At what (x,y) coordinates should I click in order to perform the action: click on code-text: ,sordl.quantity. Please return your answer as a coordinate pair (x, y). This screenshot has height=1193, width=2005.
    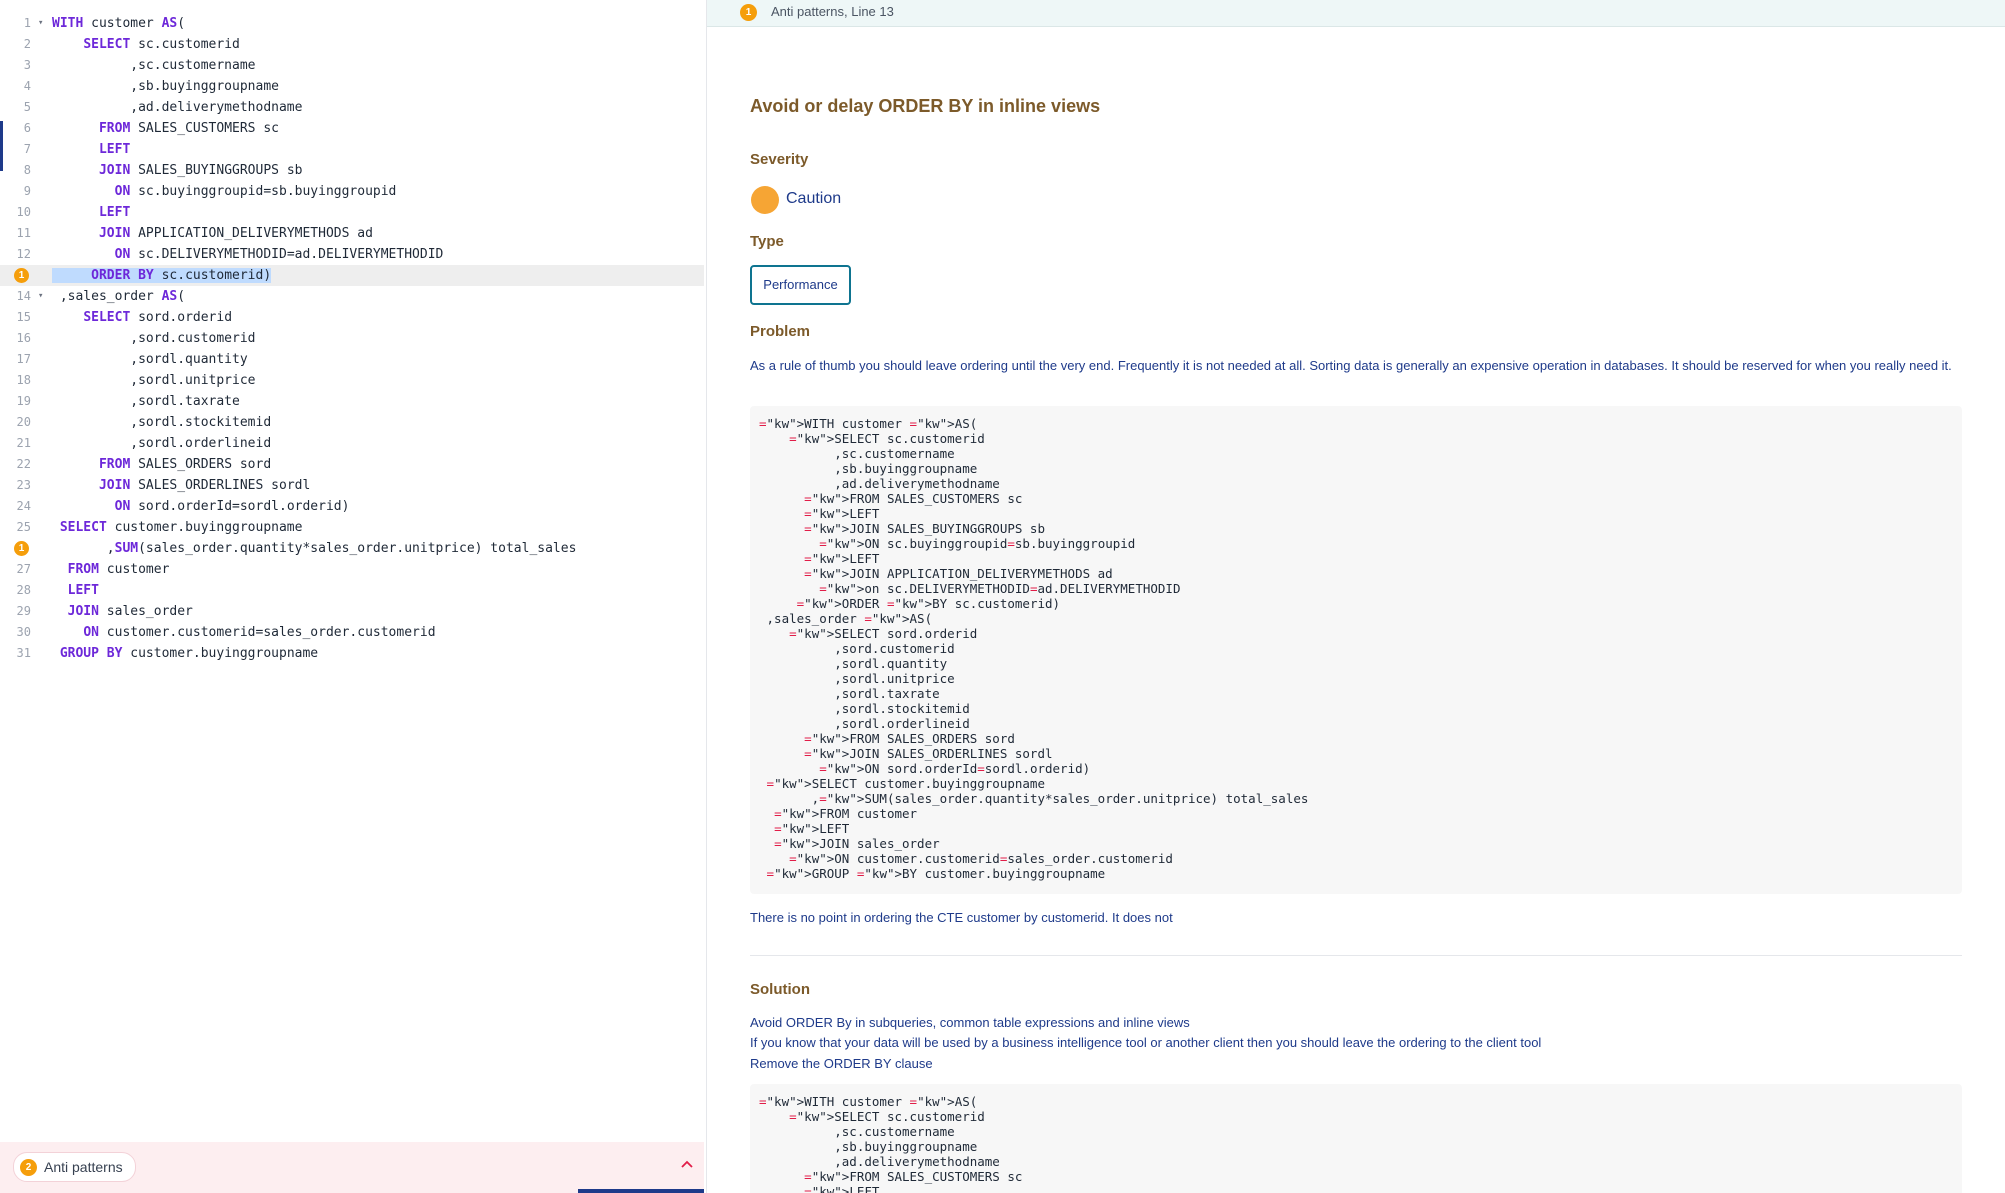
    Looking at the image, I should click on (150, 359).